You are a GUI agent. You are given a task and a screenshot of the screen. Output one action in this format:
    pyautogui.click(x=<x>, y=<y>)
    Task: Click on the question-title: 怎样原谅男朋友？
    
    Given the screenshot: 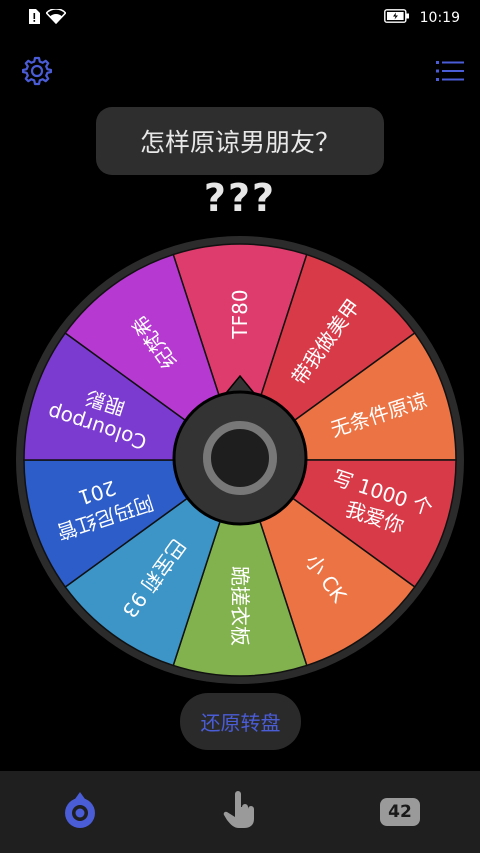 What is the action you would take?
    pyautogui.click(x=240, y=141)
    